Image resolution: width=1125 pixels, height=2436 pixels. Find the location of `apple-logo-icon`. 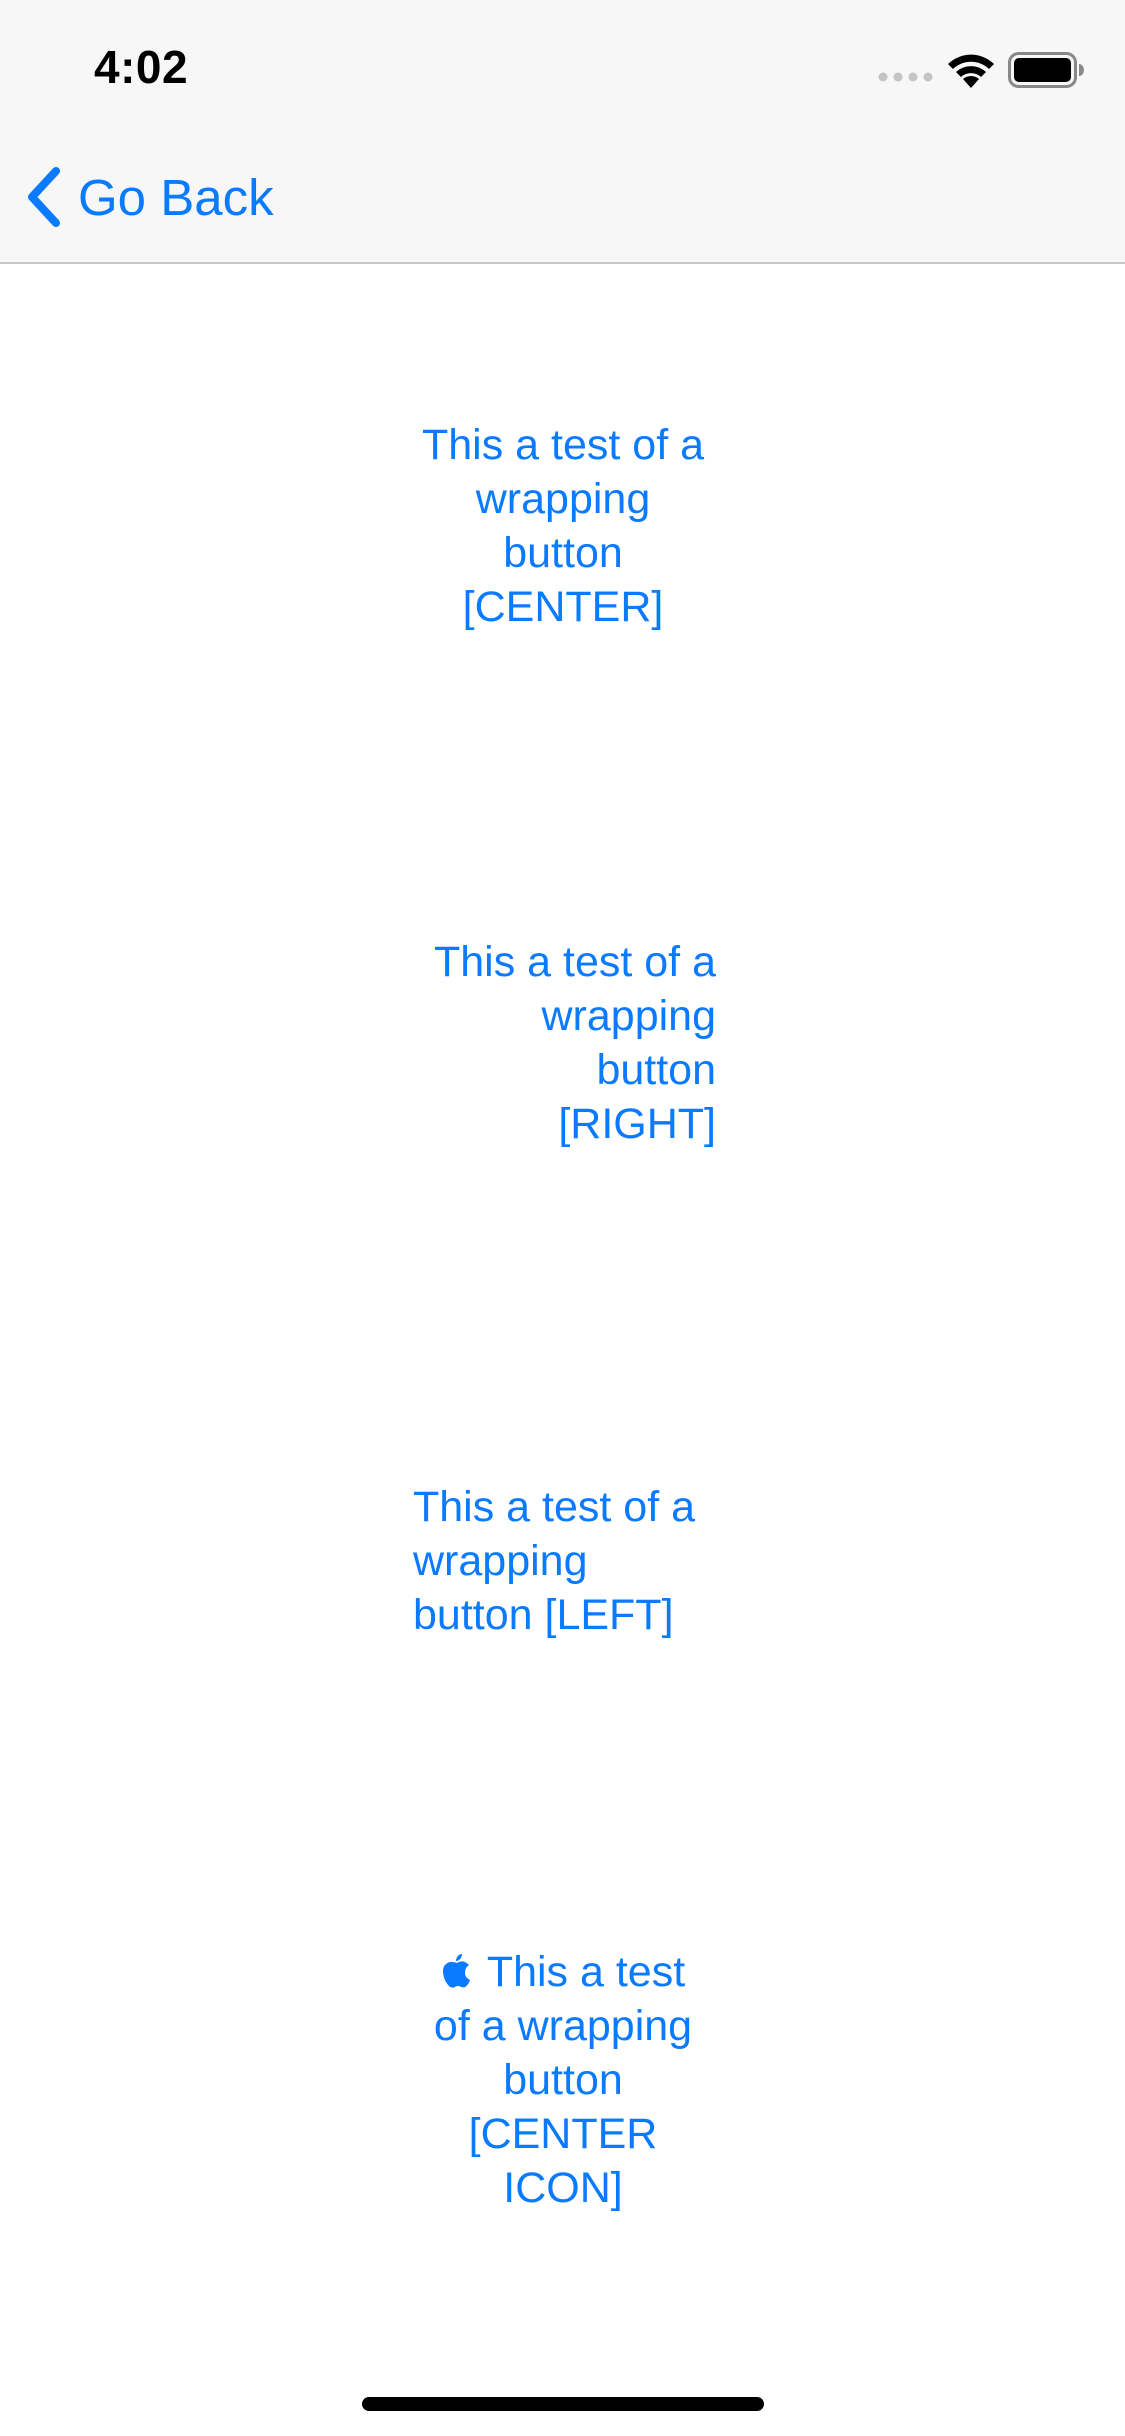

apple-logo-icon is located at coordinates (456, 1971).